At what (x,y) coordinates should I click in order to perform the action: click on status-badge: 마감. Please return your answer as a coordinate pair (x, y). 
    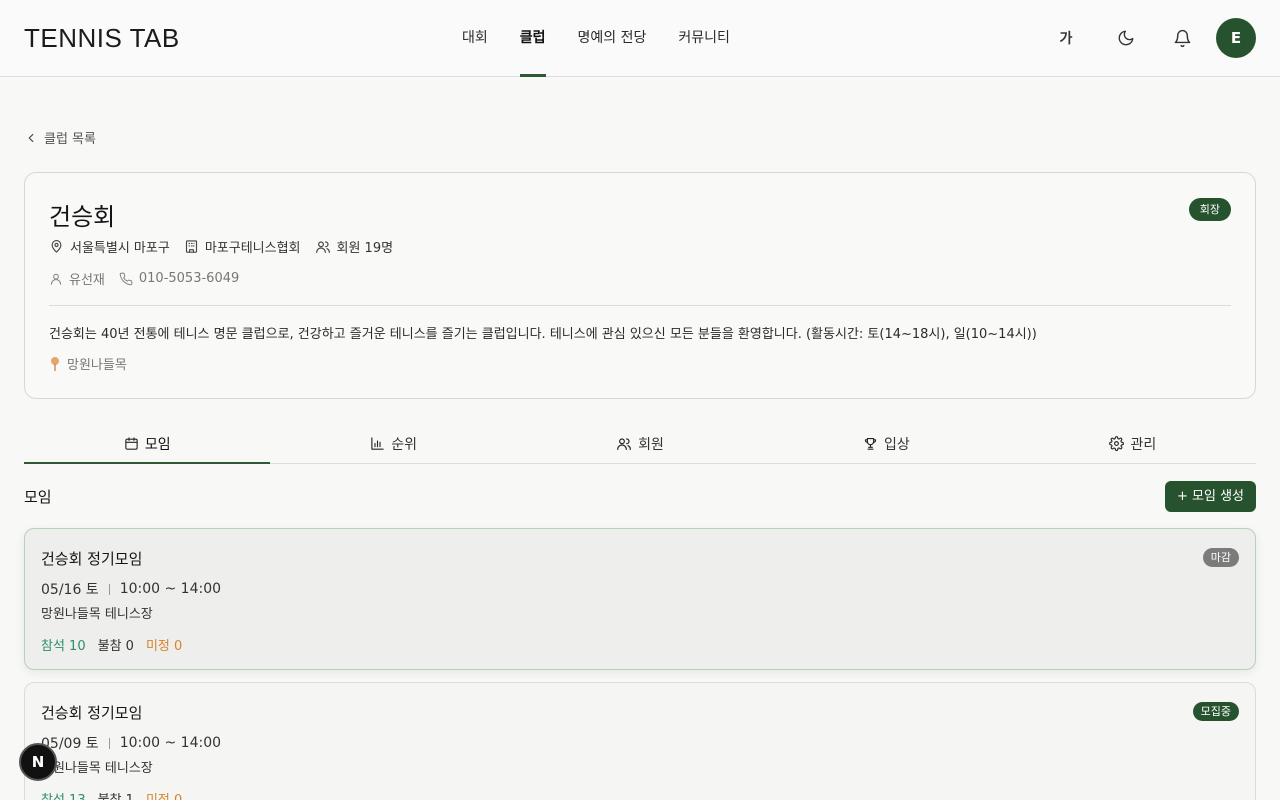
    Looking at the image, I should click on (1220, 557).